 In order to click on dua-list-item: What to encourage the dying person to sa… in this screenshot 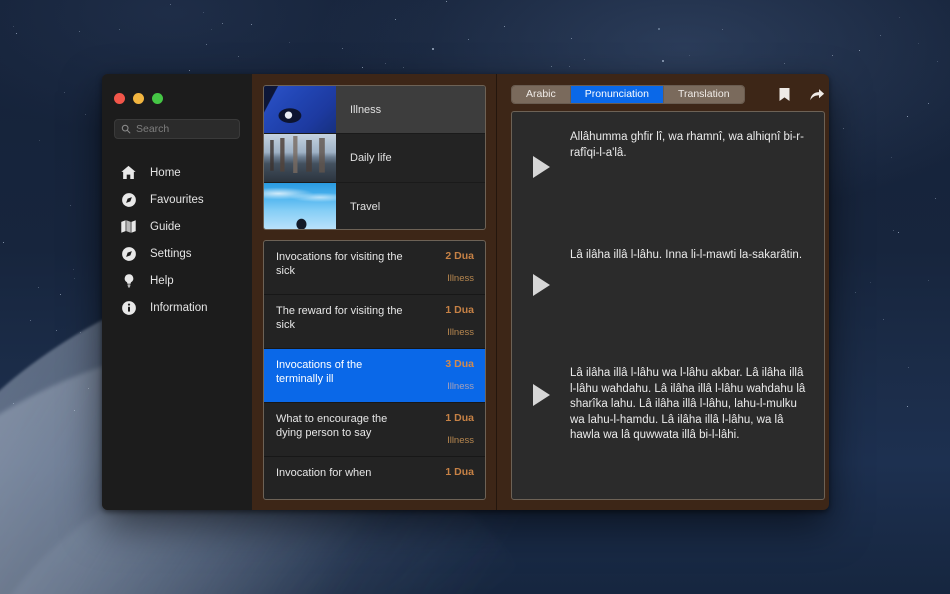, I will do `click(374, 430)`.